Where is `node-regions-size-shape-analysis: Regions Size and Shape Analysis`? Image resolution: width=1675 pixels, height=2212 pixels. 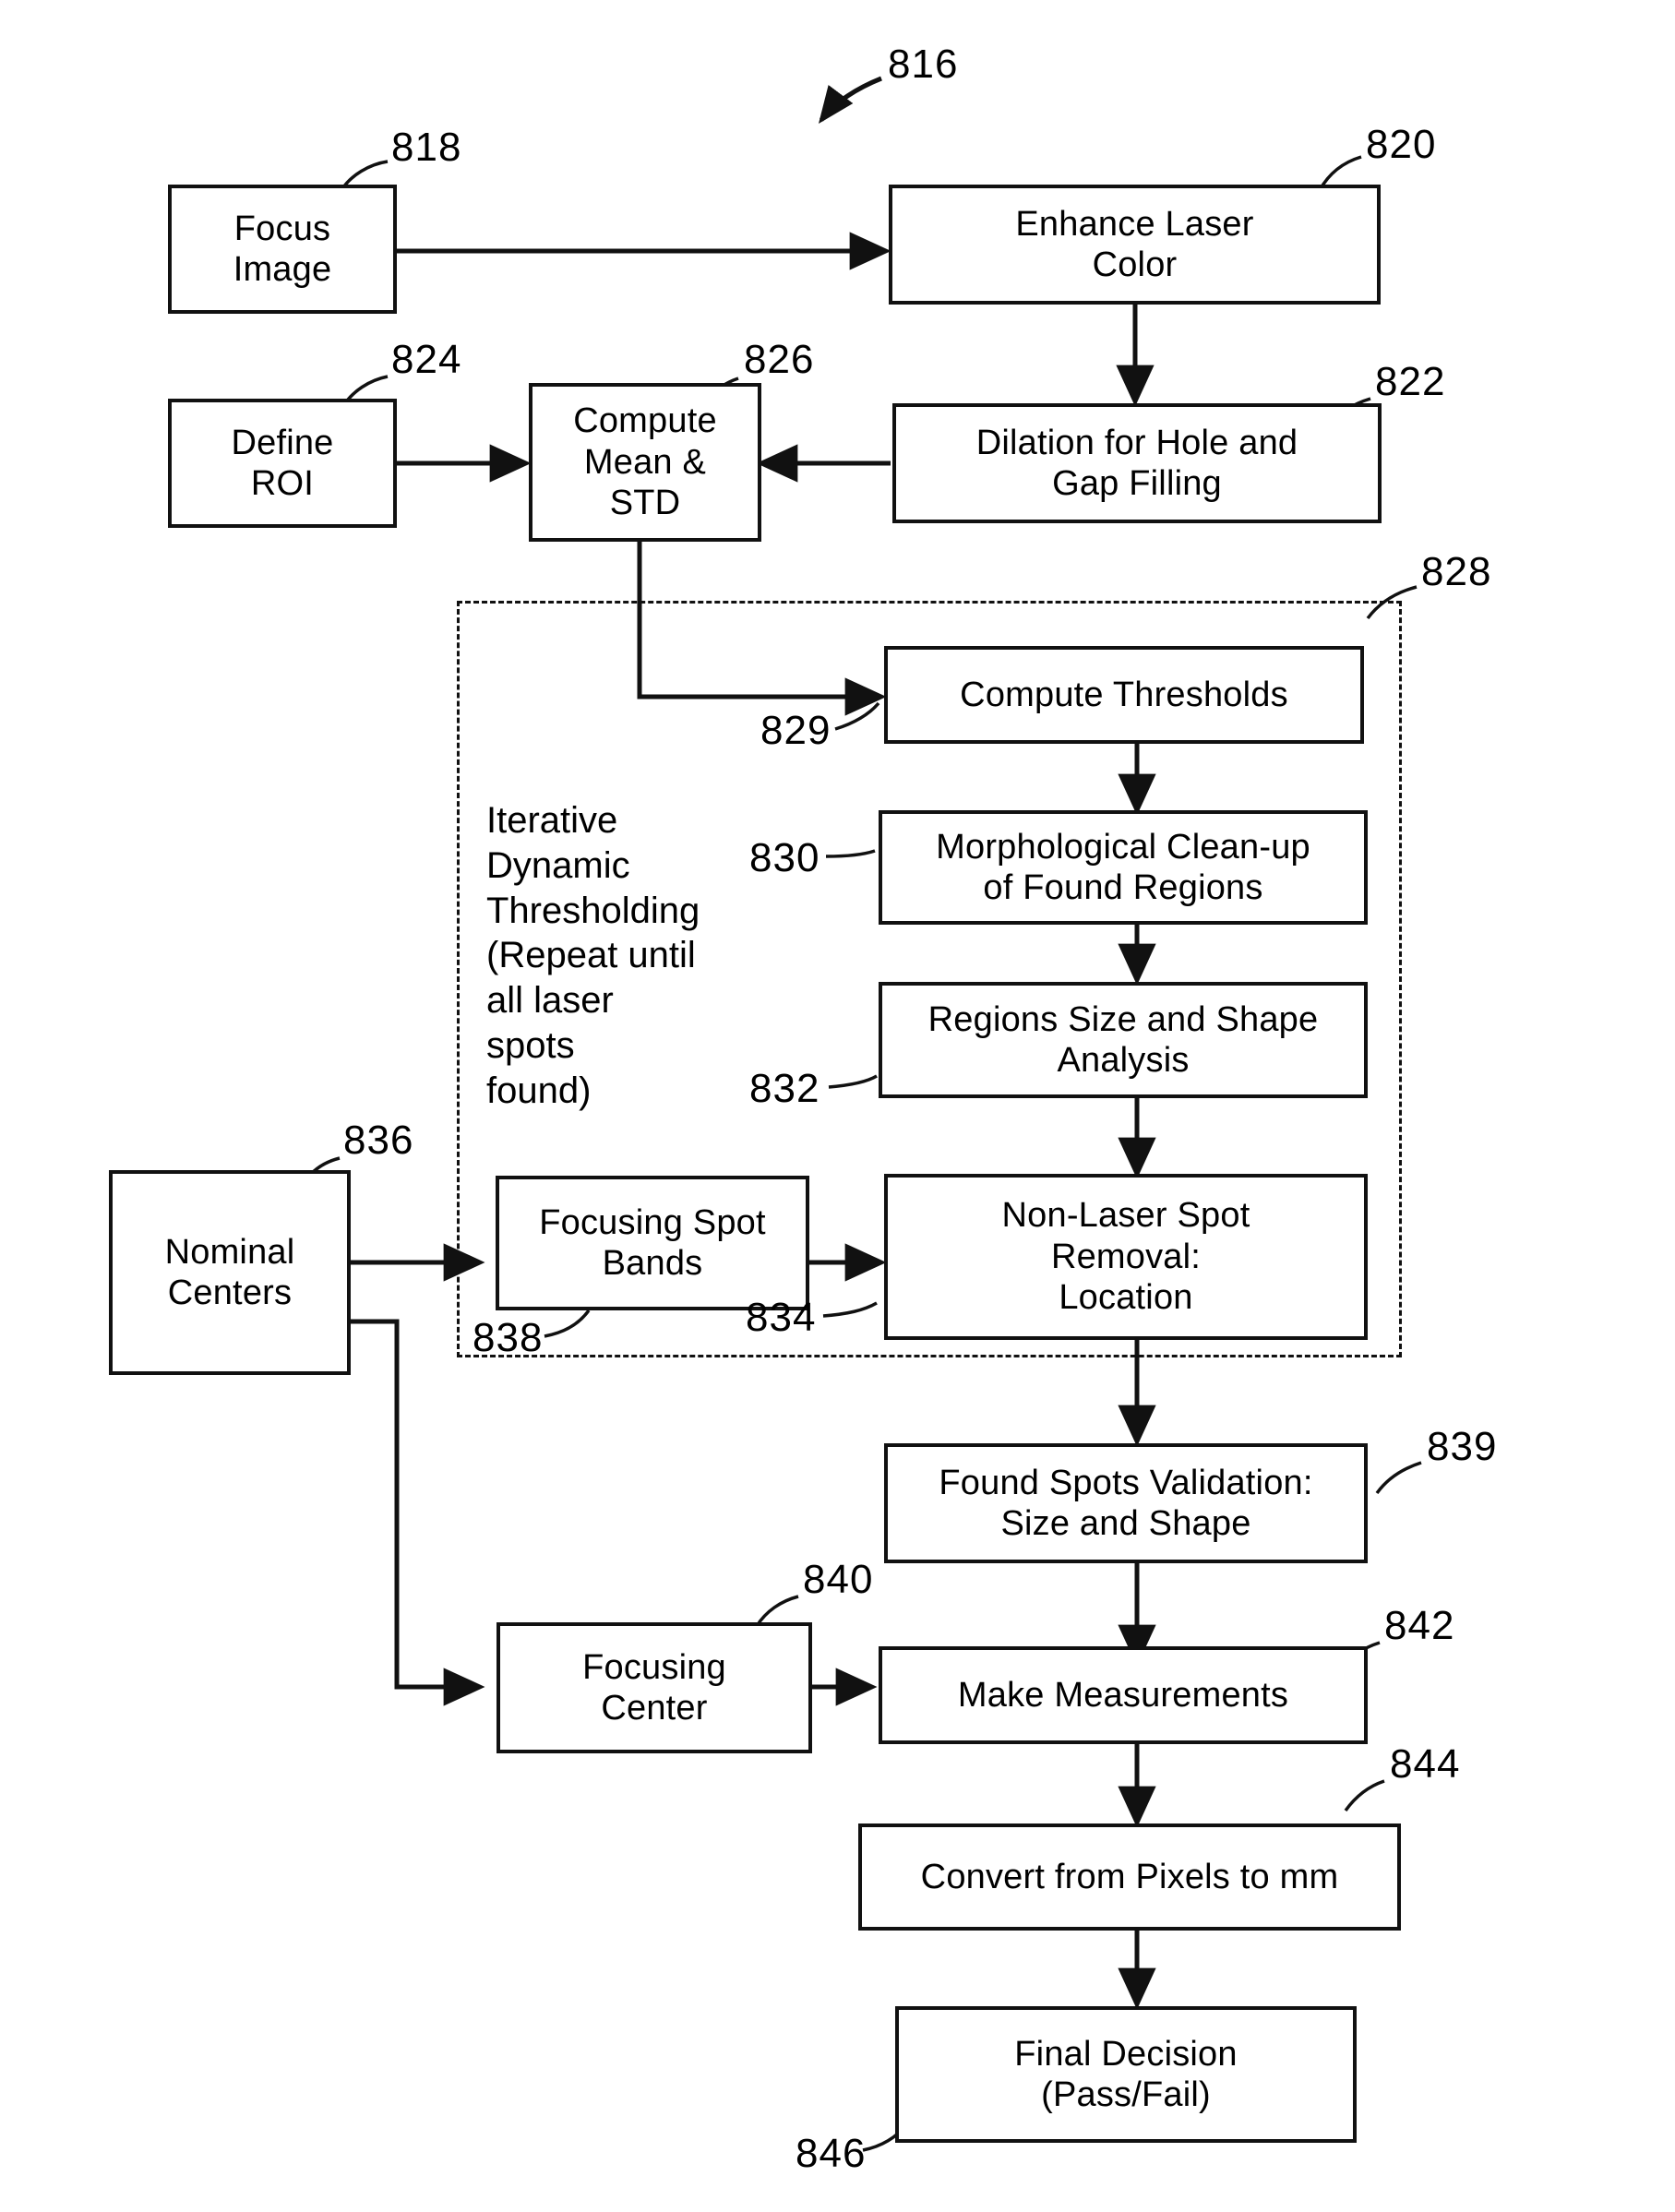 node-regions-size-shape-analysis: Regions Size and Shape Analysis is located at coordinates (1123, 1040).